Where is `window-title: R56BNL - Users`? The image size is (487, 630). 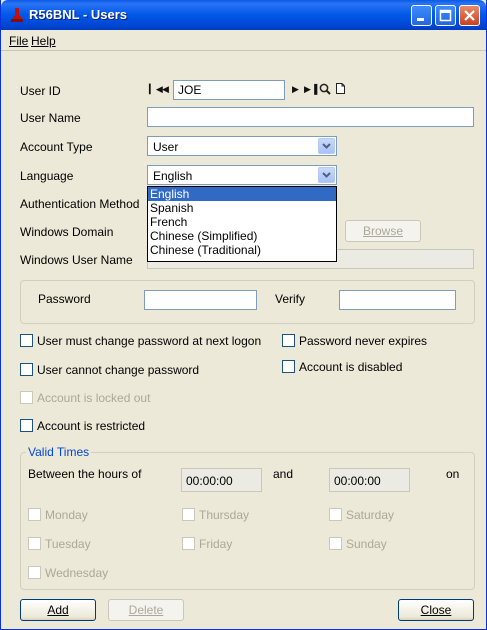
window-title: R56BNL - Users is located at coordinates (78, 14).